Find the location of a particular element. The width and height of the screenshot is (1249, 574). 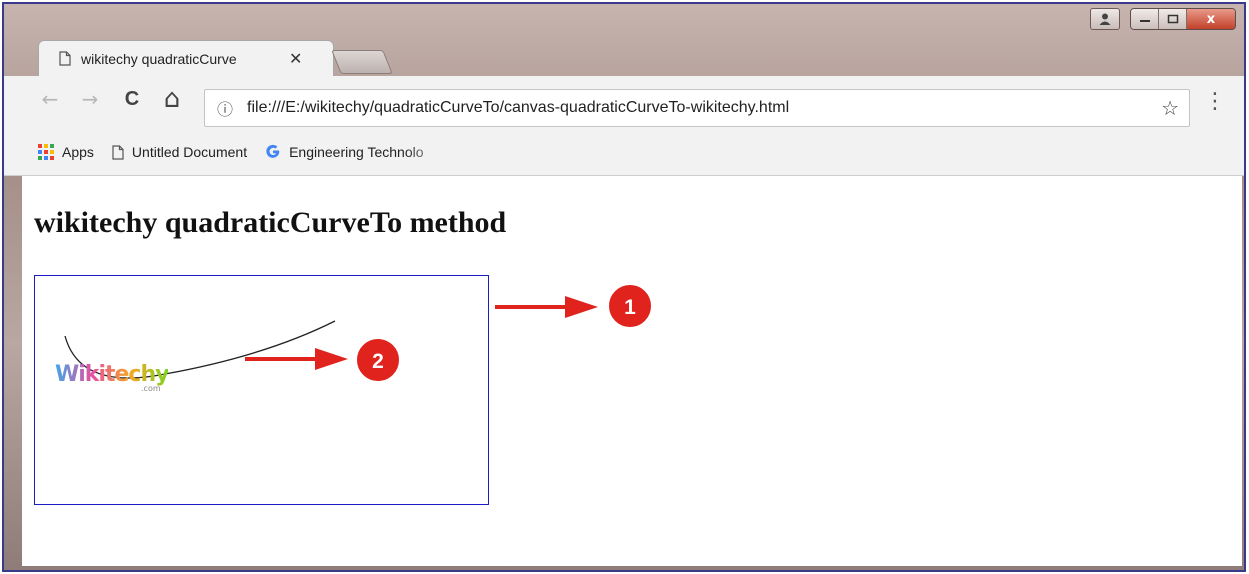

callout-badge-2: 2 is located at coordinates (378, 360).